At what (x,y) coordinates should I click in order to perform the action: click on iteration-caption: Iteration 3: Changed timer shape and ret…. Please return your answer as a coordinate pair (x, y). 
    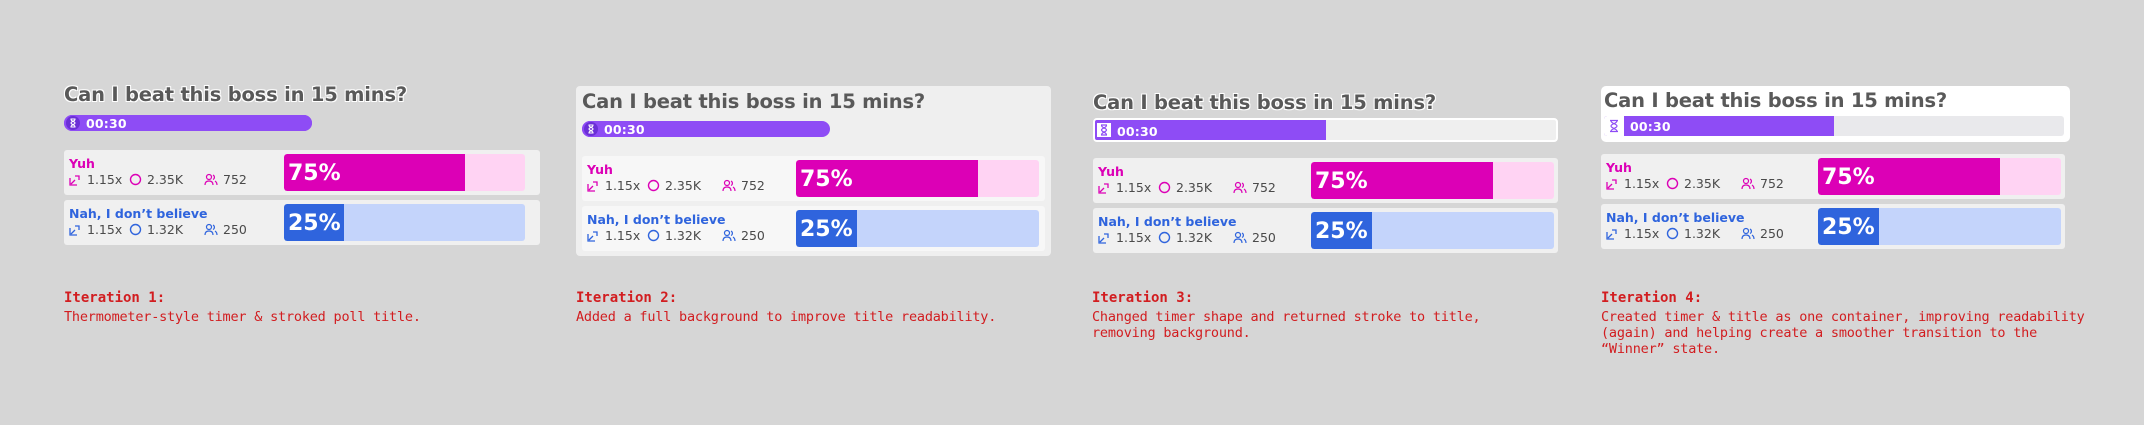
    Looking at the image, I should click on (1312, 315).